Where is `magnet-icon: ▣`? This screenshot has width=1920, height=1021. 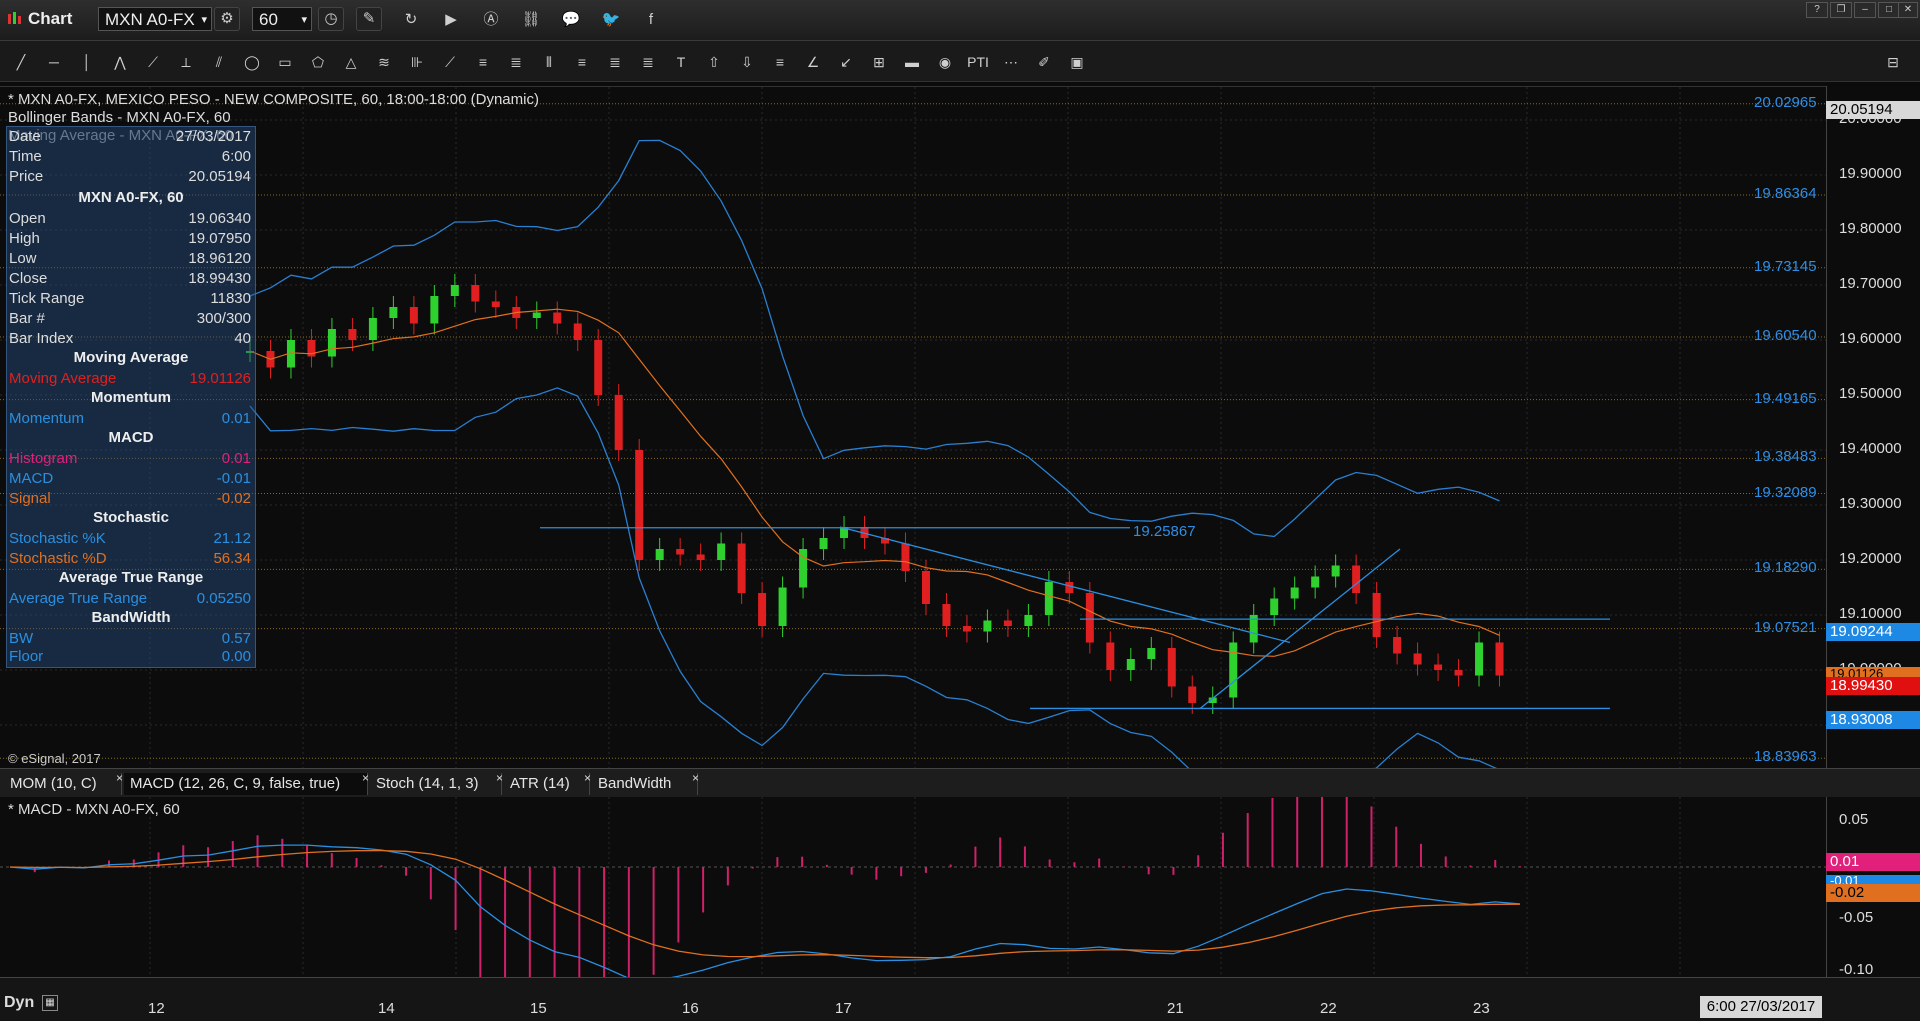
magnet-icon: ▣ is located at coordinates (1077, 62).